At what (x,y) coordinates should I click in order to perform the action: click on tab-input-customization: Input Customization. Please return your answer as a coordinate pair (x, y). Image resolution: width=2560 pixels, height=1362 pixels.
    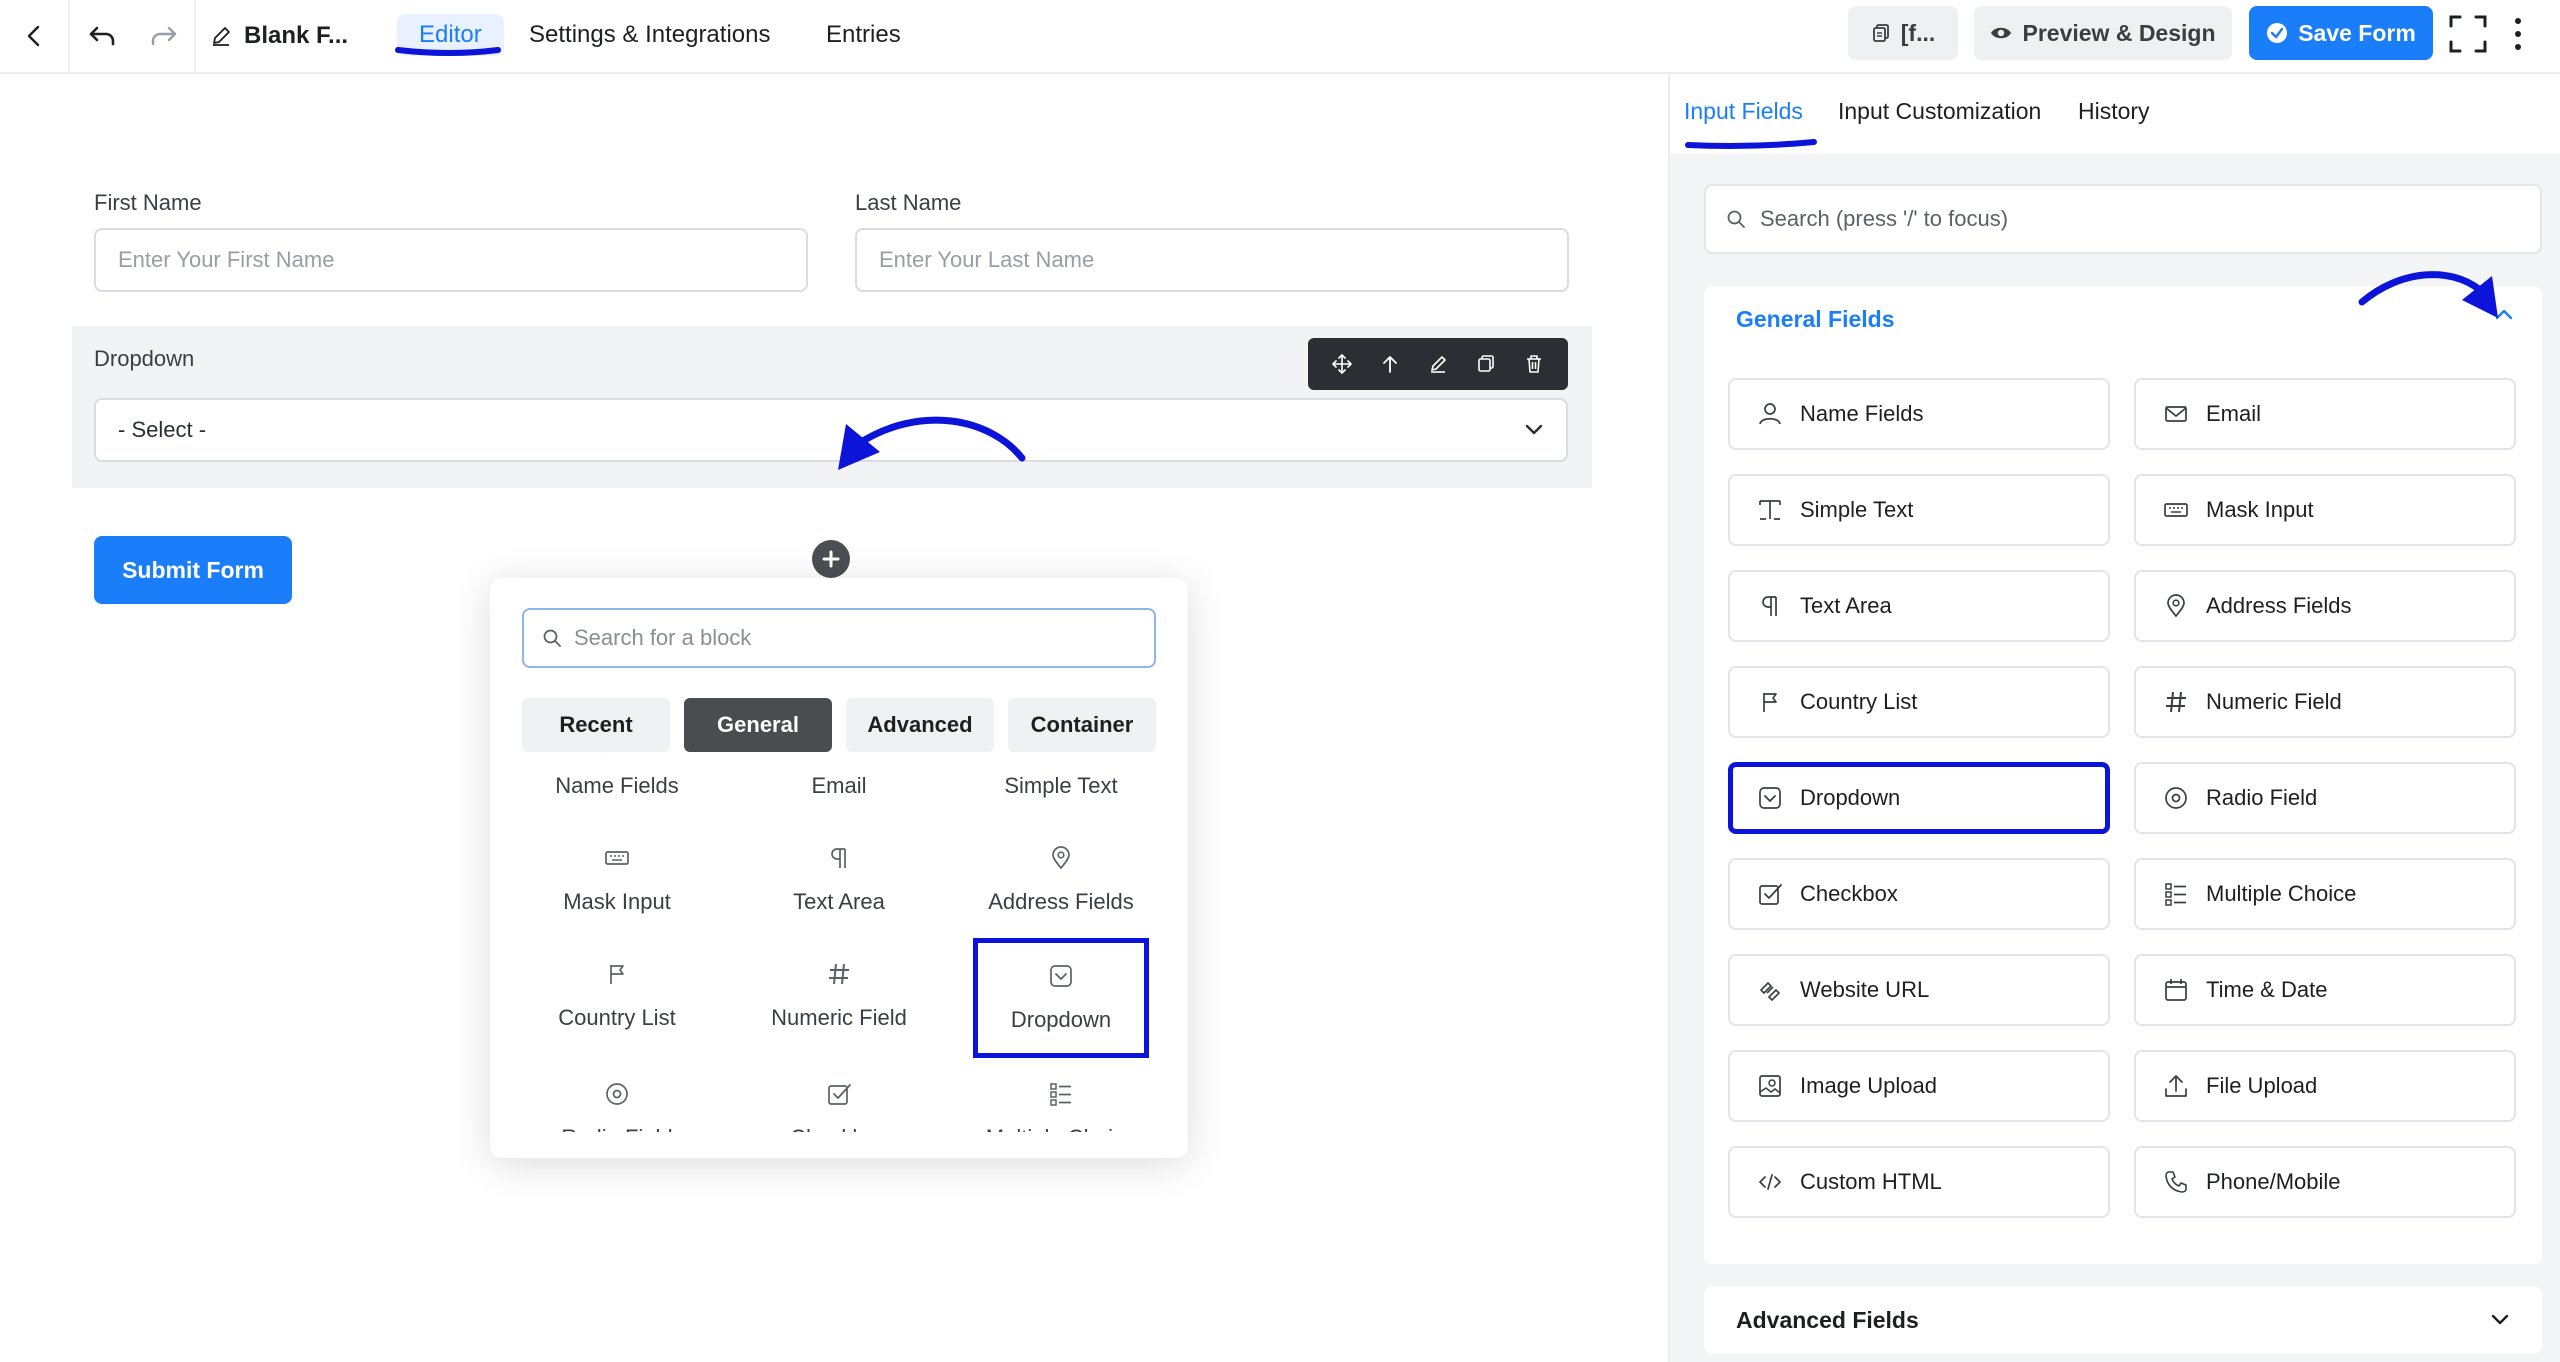
    Looking at the image, I should click on (1939, 111).